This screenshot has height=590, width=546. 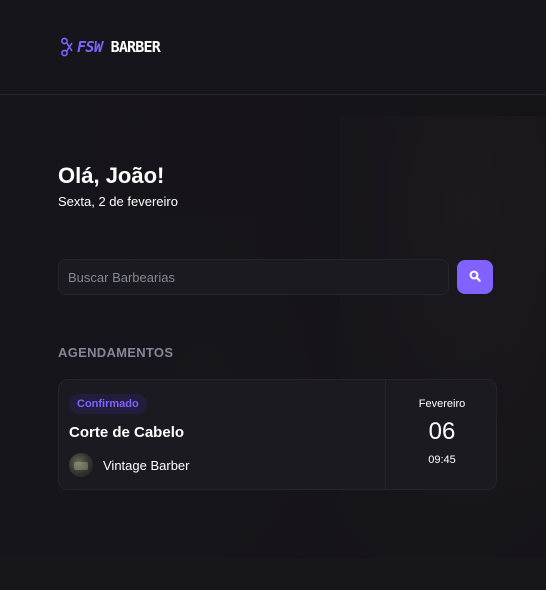 I want to click on booking-date: Fevereiro 06 09:45, so click(x=440, y=434).